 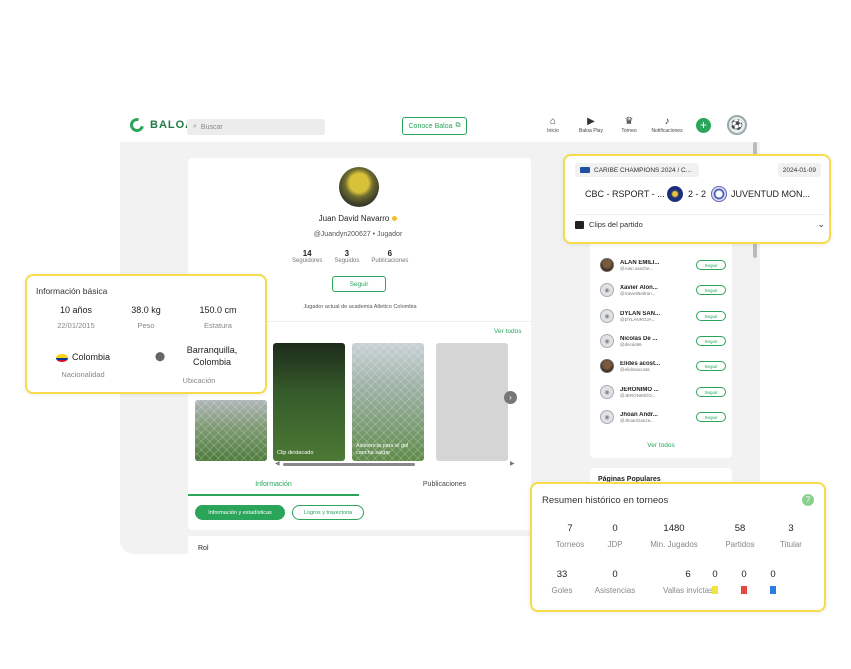 What do you see at coordinates (663, 341) in the screenshot?
I see `follower-list-item: ◉ Nicolás De ... @decas96 Seguir` at bounding box center [663, 341].